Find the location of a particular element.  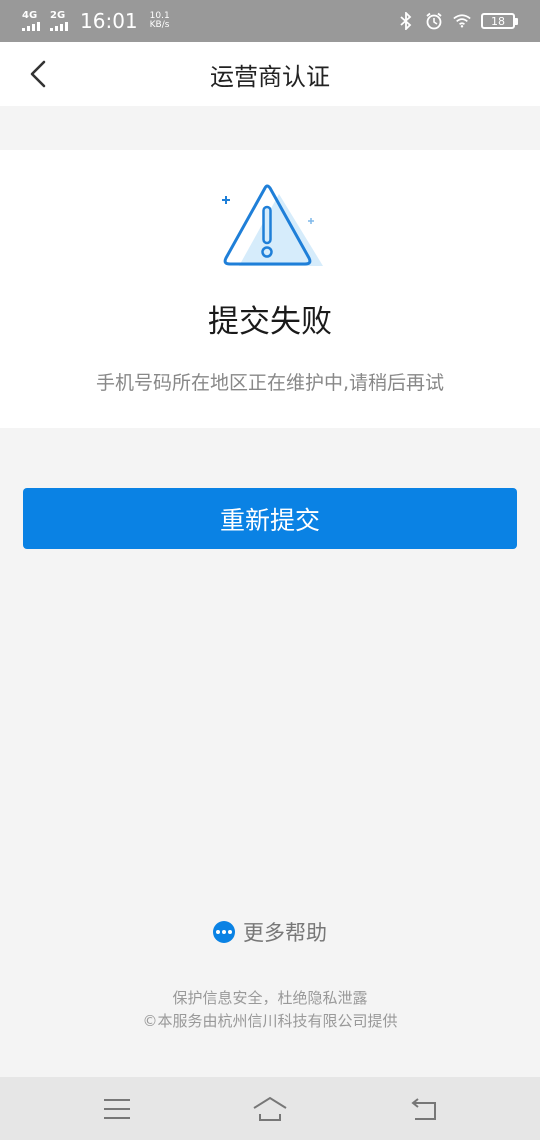

status-time: 16:01 is located at coordinates (109, 21).